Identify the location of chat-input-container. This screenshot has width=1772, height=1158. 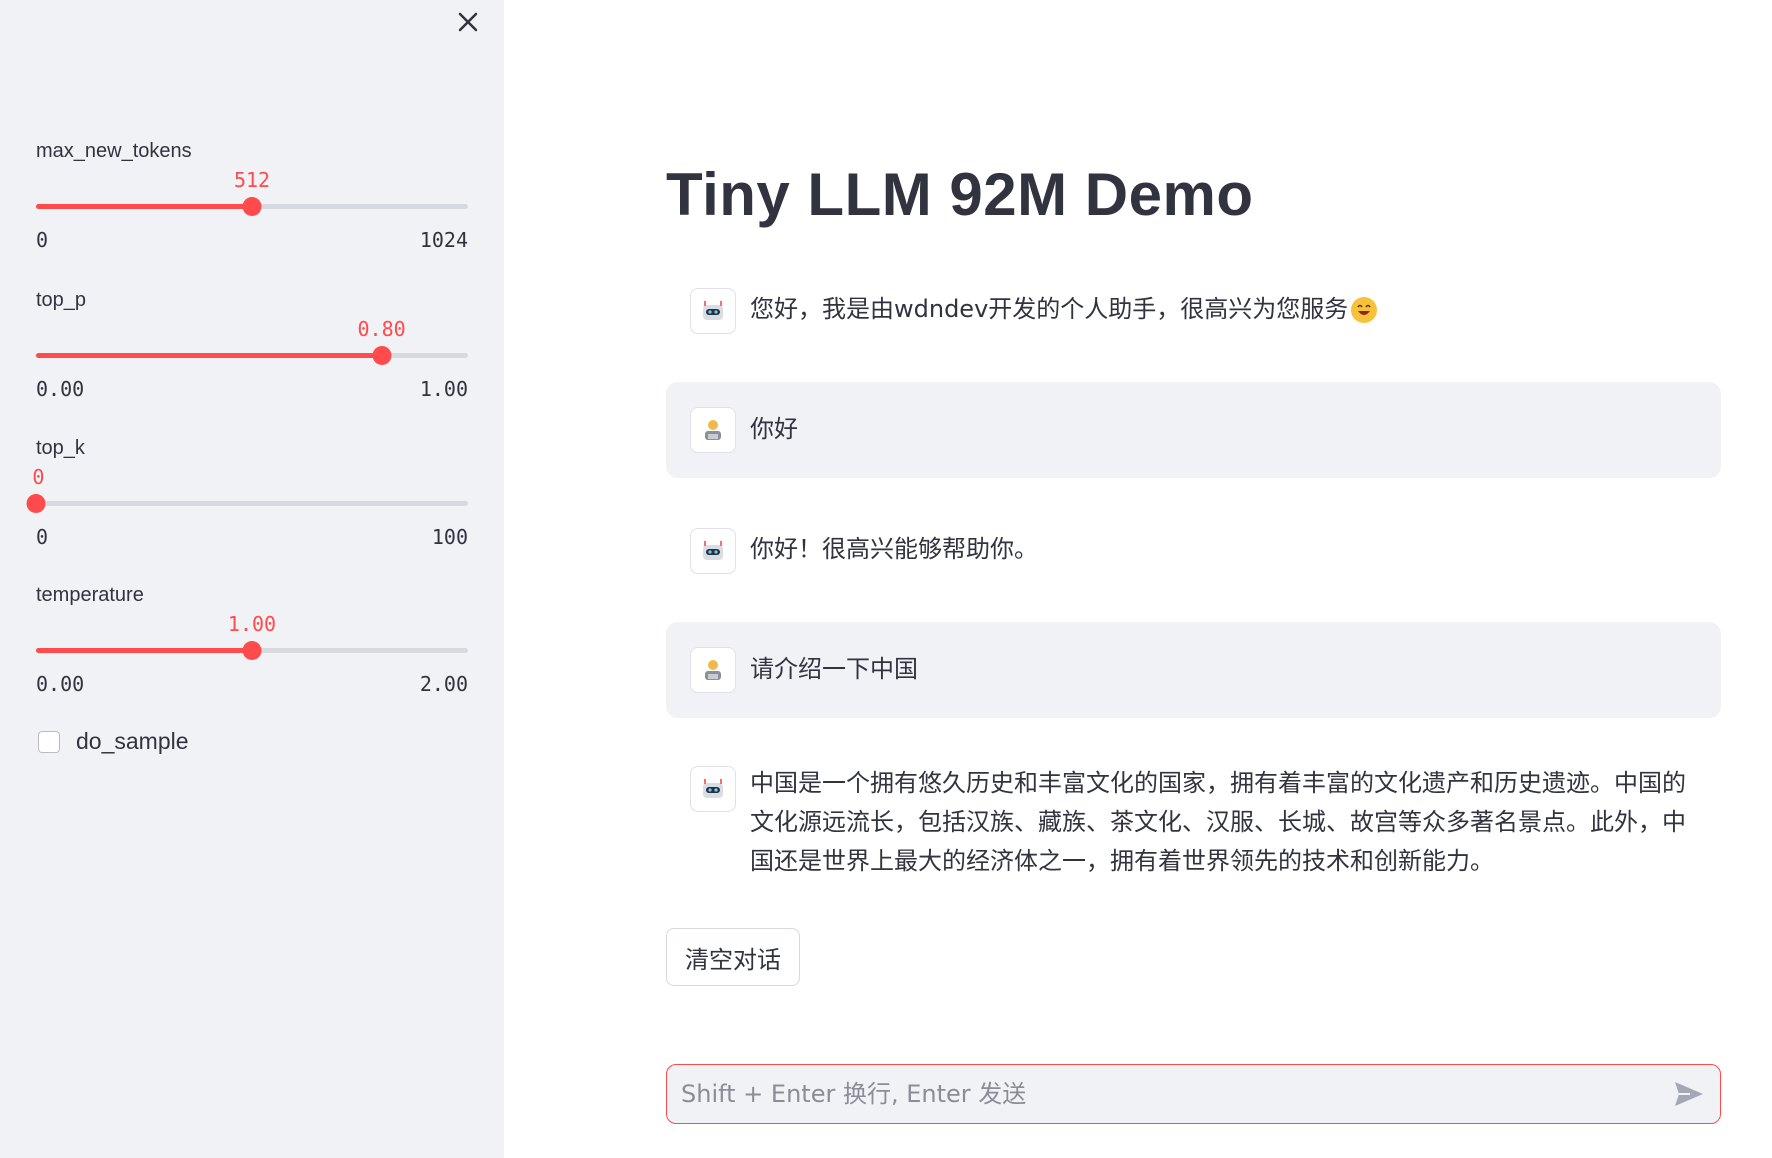
(1193, 1094).